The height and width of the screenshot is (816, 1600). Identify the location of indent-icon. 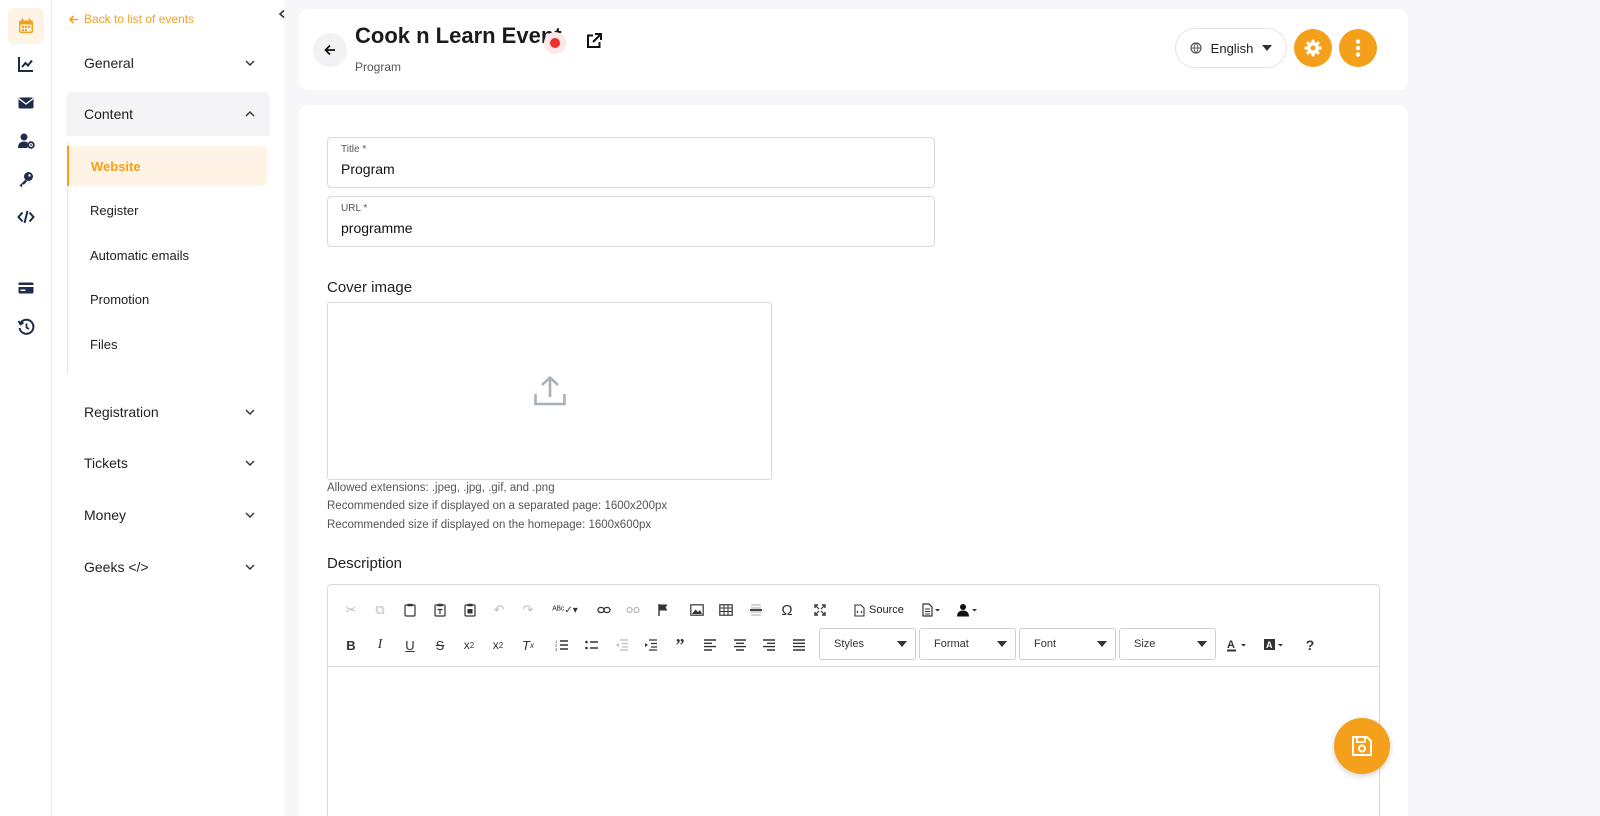
(651, 645).